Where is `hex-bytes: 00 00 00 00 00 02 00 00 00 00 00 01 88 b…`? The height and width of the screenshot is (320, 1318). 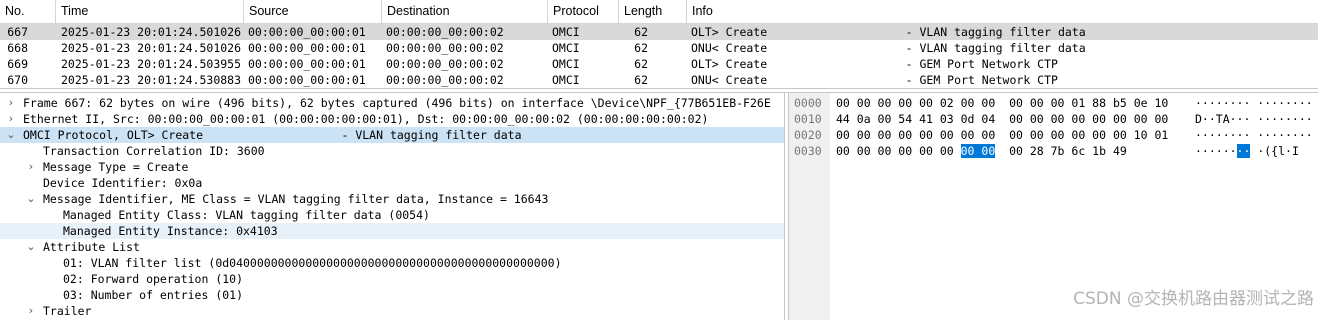 hex-bytes: 00 00 00 00 00 02 00 00 00 00 00 01 88 b… is located at coordinates (1002, 103).